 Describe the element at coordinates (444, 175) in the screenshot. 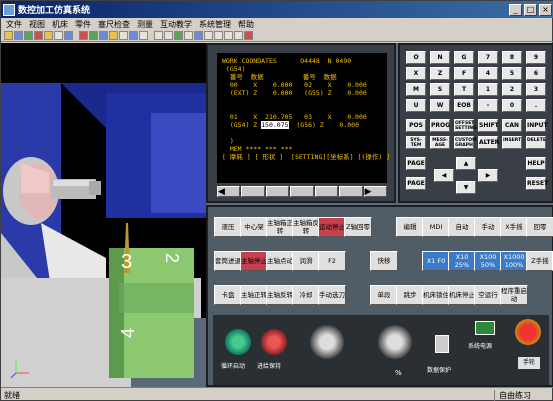

I see `arrow-left-key: ◀` at that location.